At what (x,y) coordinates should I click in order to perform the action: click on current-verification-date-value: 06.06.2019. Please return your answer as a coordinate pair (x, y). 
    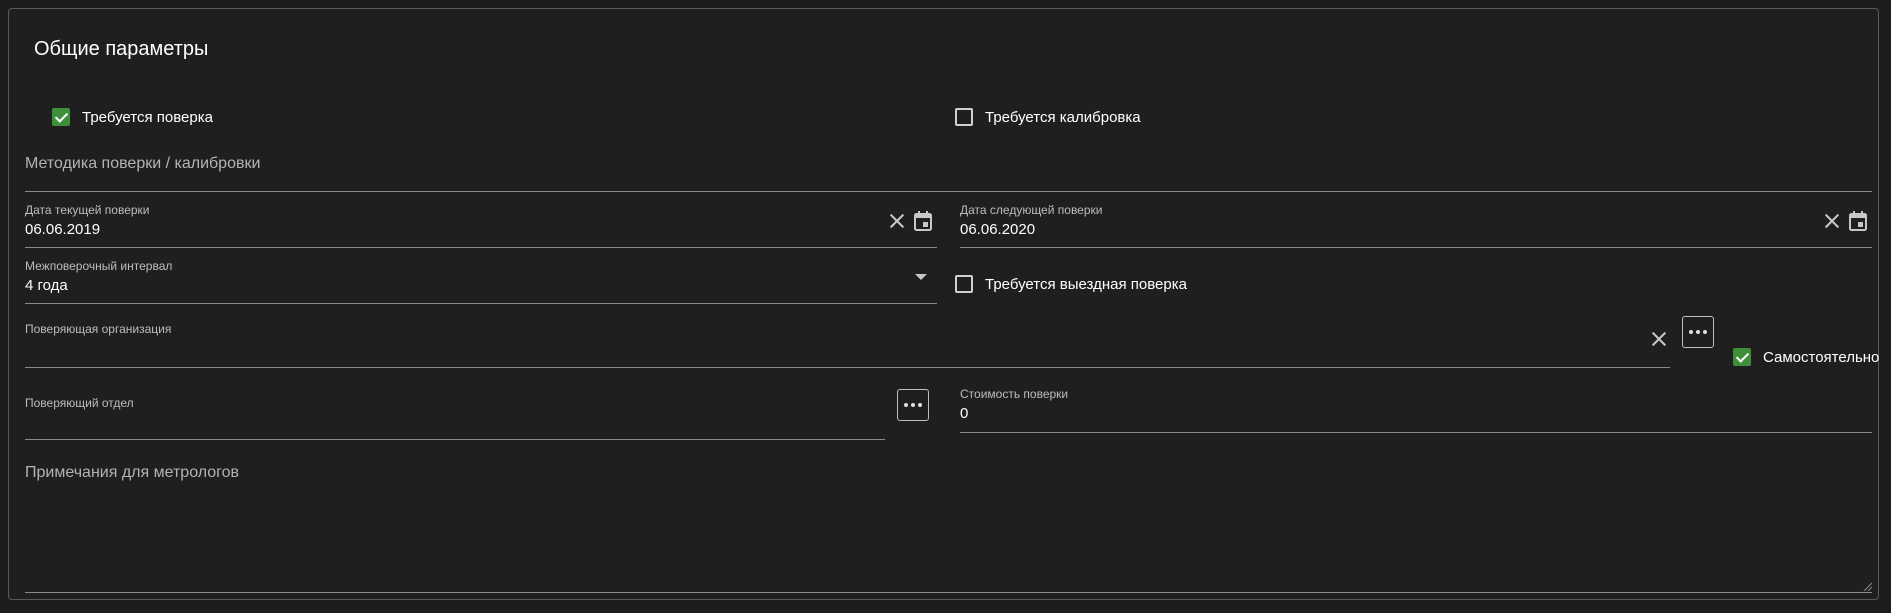
    Looking at the image, I should click on (62, 229).